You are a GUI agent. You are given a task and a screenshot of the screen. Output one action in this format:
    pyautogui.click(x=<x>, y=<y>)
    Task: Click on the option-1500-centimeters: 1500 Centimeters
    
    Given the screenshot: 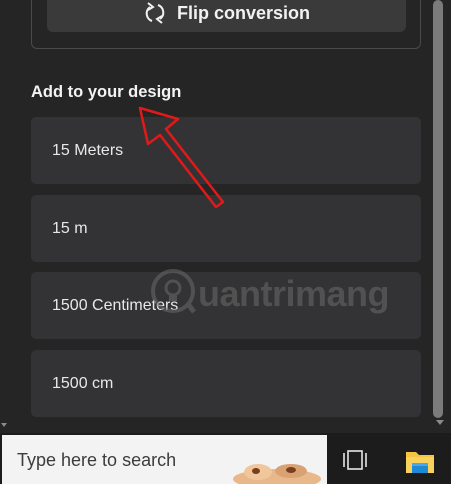 What is the action you would take?
    pyautogui.click(x=226, y=305)
    